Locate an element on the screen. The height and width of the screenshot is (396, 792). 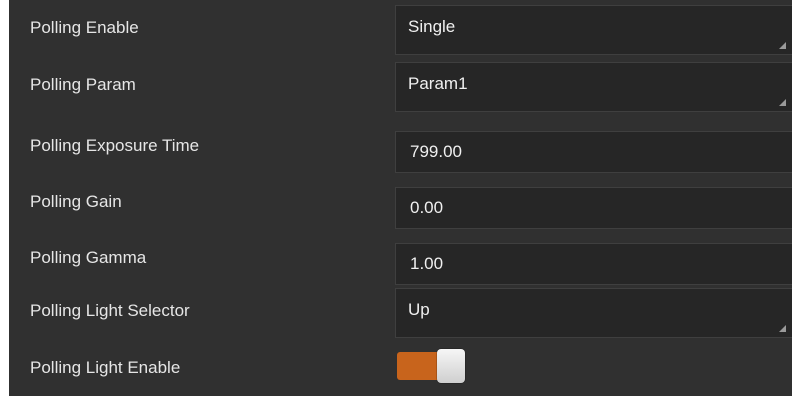
polling-light-selector-label: Polling Light Selector is located at coordinates (110, 310).